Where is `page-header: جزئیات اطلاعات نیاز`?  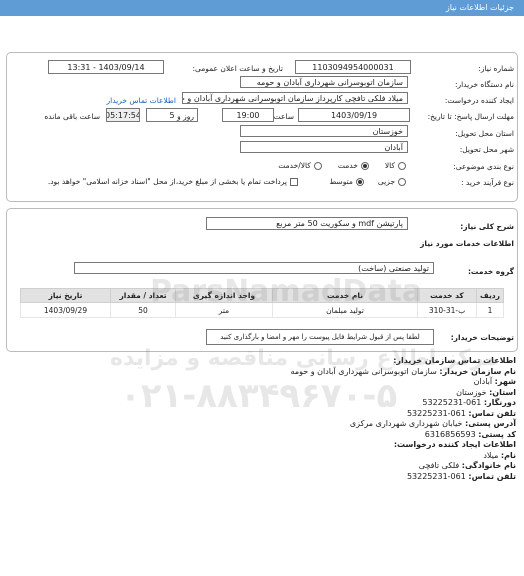
page-header: جزئیات اطلاعات نیاز is located at coordinates (262, 8).